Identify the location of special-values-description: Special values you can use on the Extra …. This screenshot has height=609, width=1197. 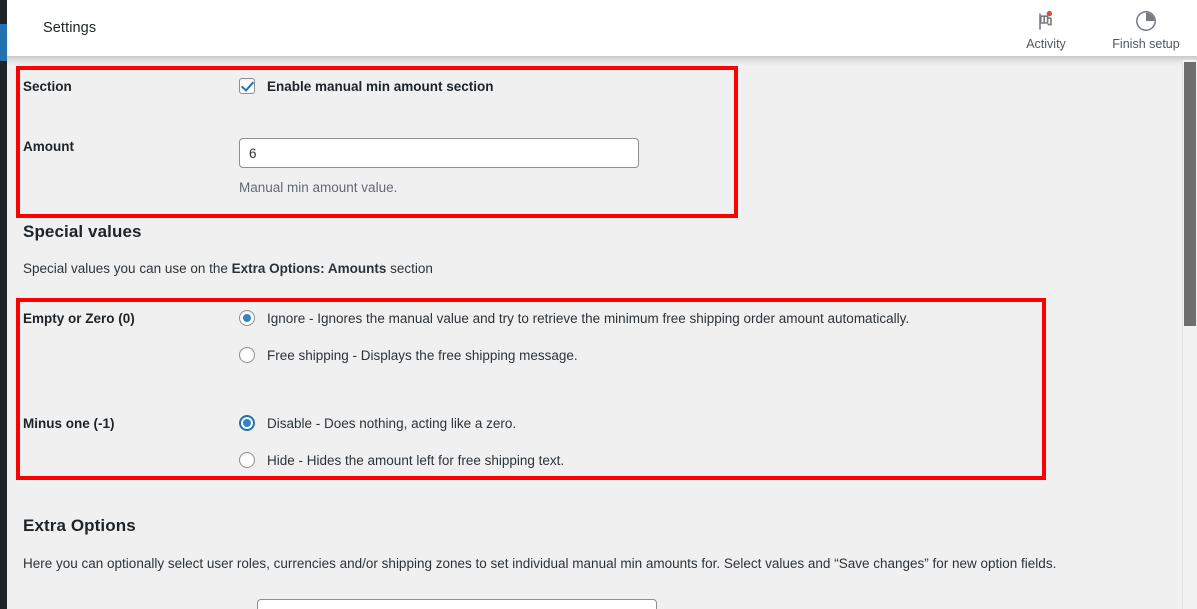
(228, 268).